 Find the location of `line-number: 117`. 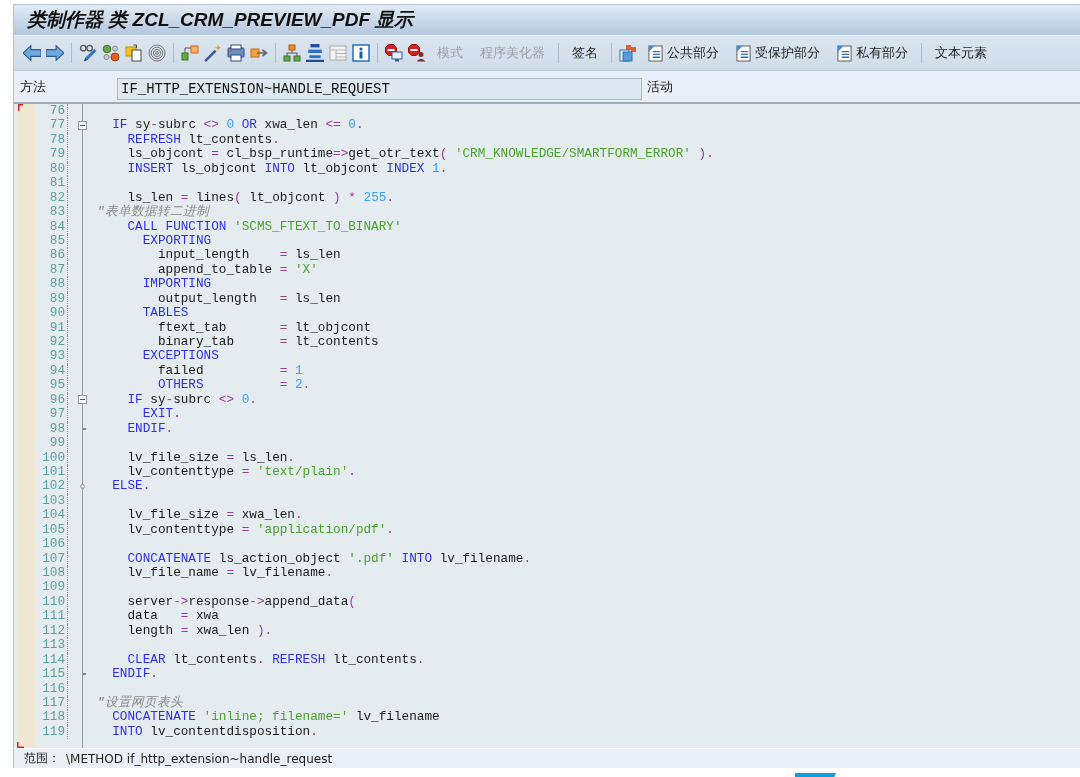

line-number: 117 is located at coordinates (53, 702).